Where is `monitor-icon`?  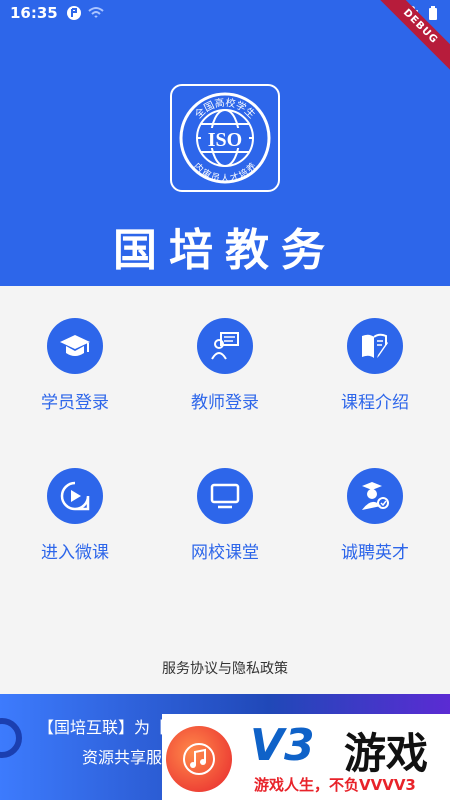
monitor-icon is located at coordinates (225, 496).